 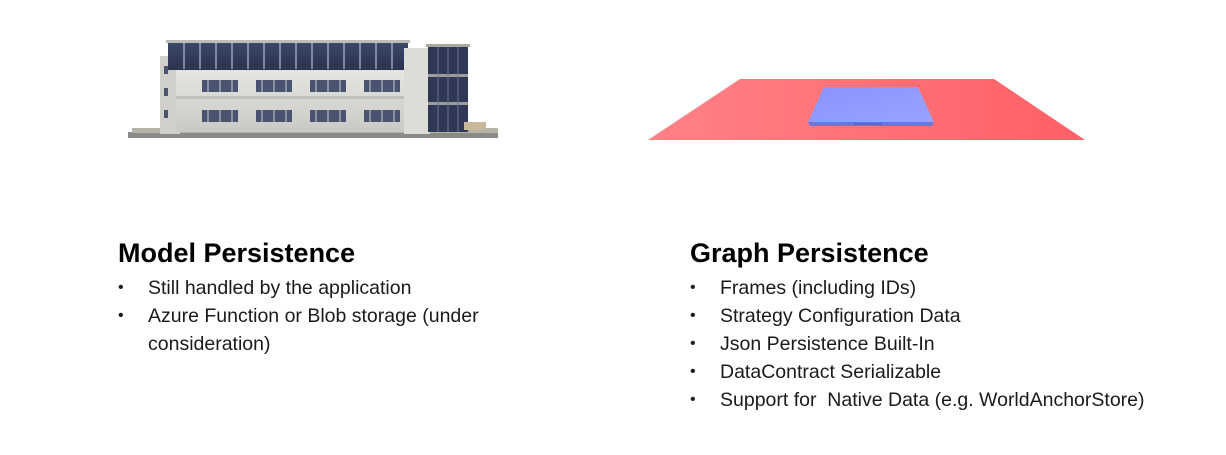 What do you see at coordinates (818, 288) in the screenshot?
I see `list-item-text: Frames (including IDs)` at bounding box center [818, 288].